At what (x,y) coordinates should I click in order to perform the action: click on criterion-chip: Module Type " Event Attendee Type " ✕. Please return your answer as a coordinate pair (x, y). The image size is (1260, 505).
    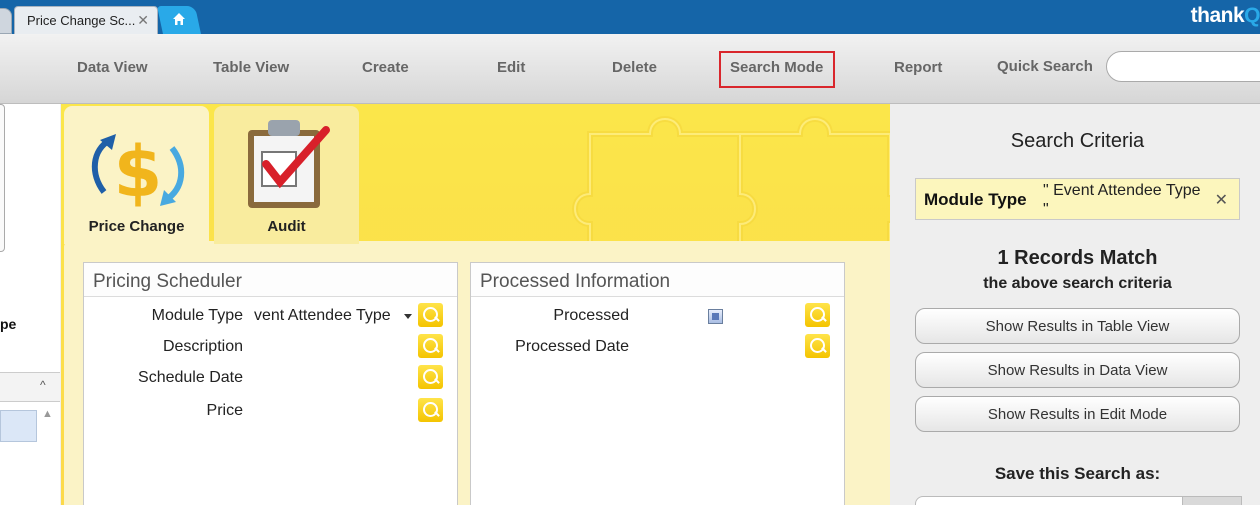
    Looking at the image, I should click on (1077, 199).